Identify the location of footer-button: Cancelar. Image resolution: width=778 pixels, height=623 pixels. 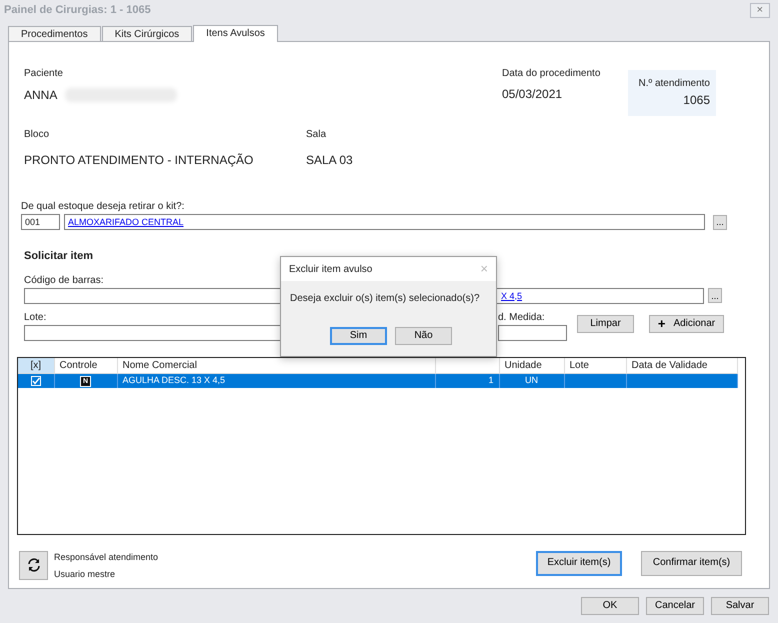
(675, 606).